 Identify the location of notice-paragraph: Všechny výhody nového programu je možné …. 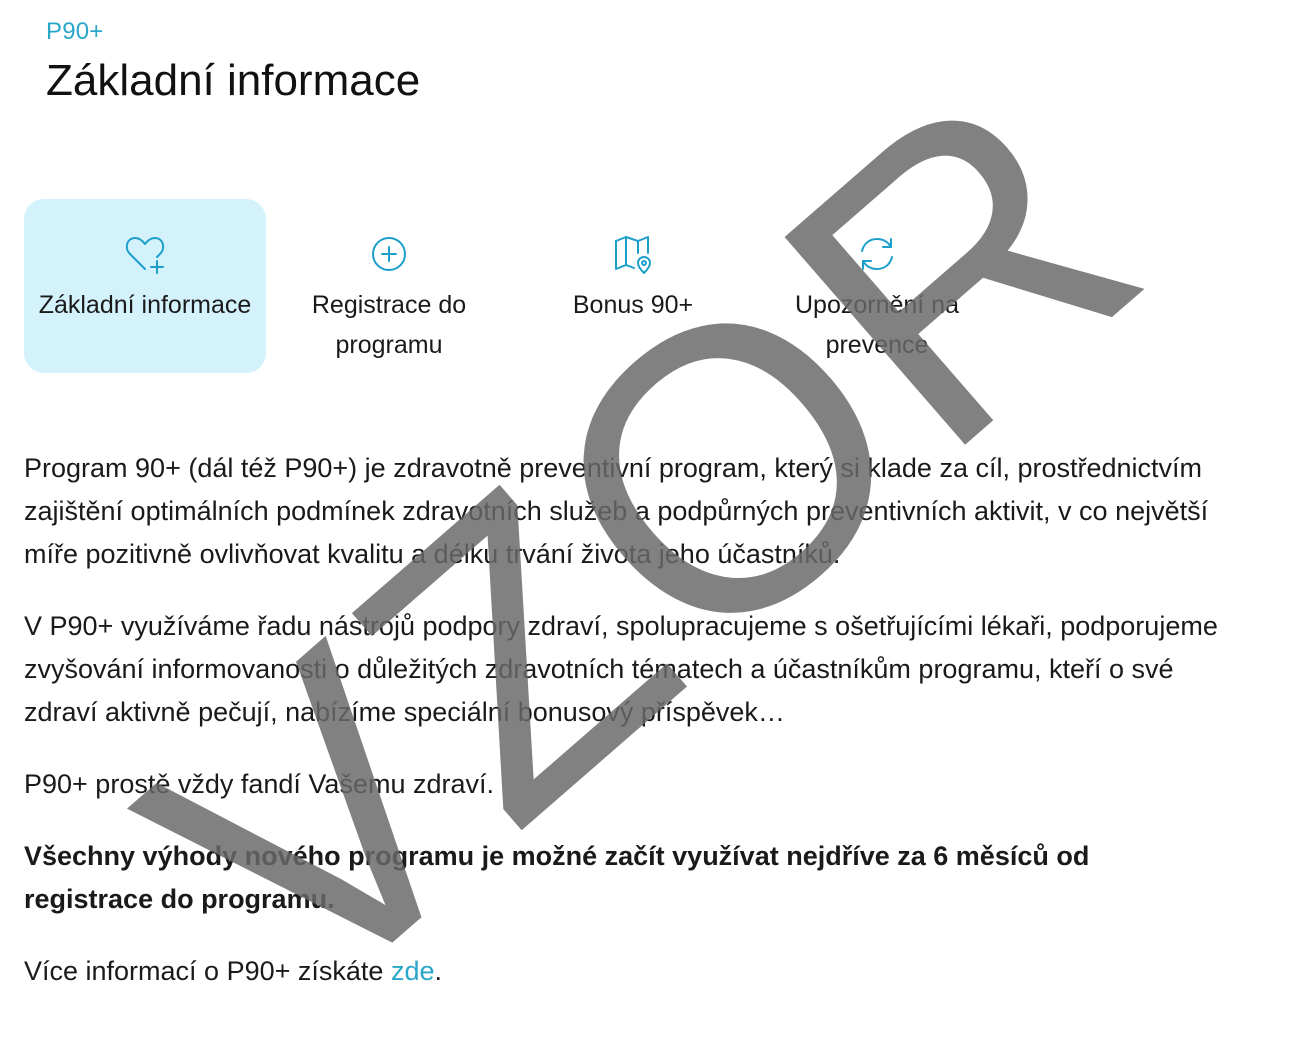
(557, 877).